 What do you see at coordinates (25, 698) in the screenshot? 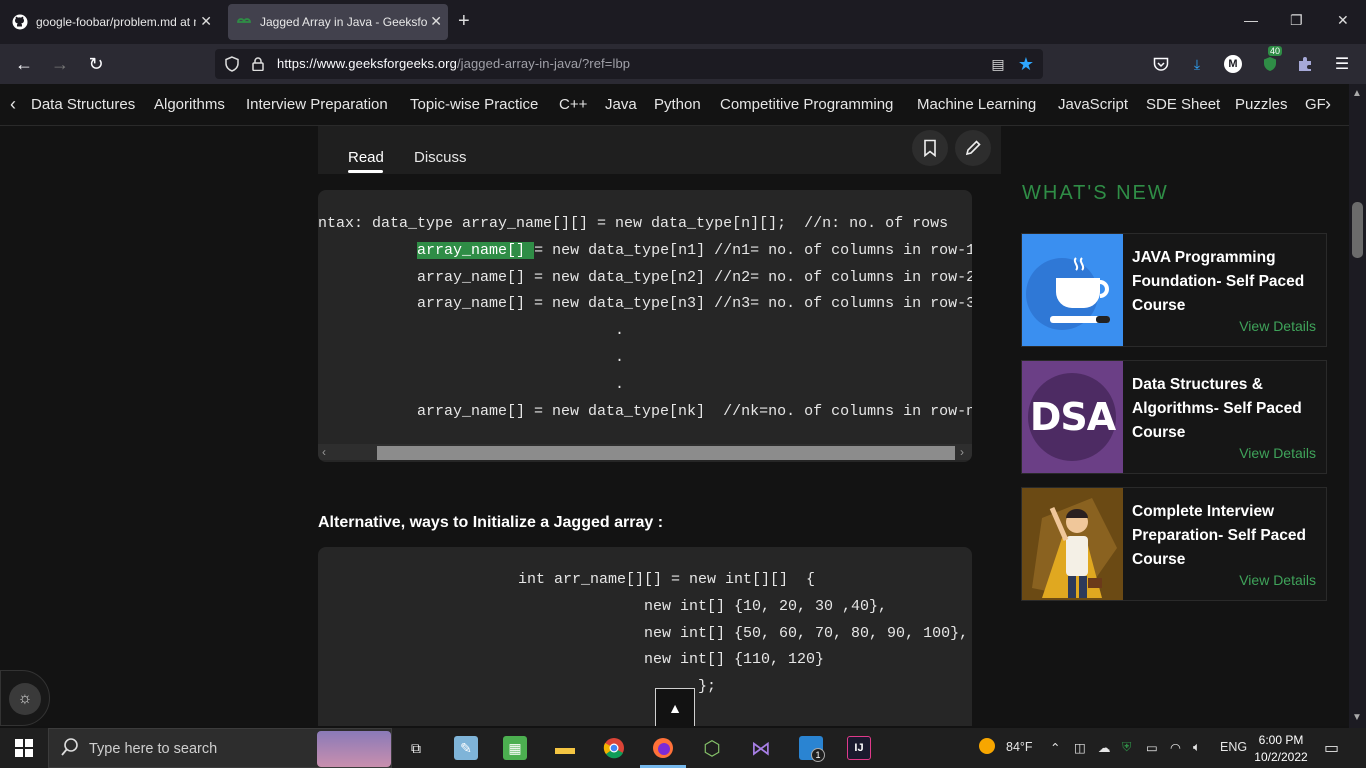
I see `theme-toggle: ☼` at bounding box center [25, 698].